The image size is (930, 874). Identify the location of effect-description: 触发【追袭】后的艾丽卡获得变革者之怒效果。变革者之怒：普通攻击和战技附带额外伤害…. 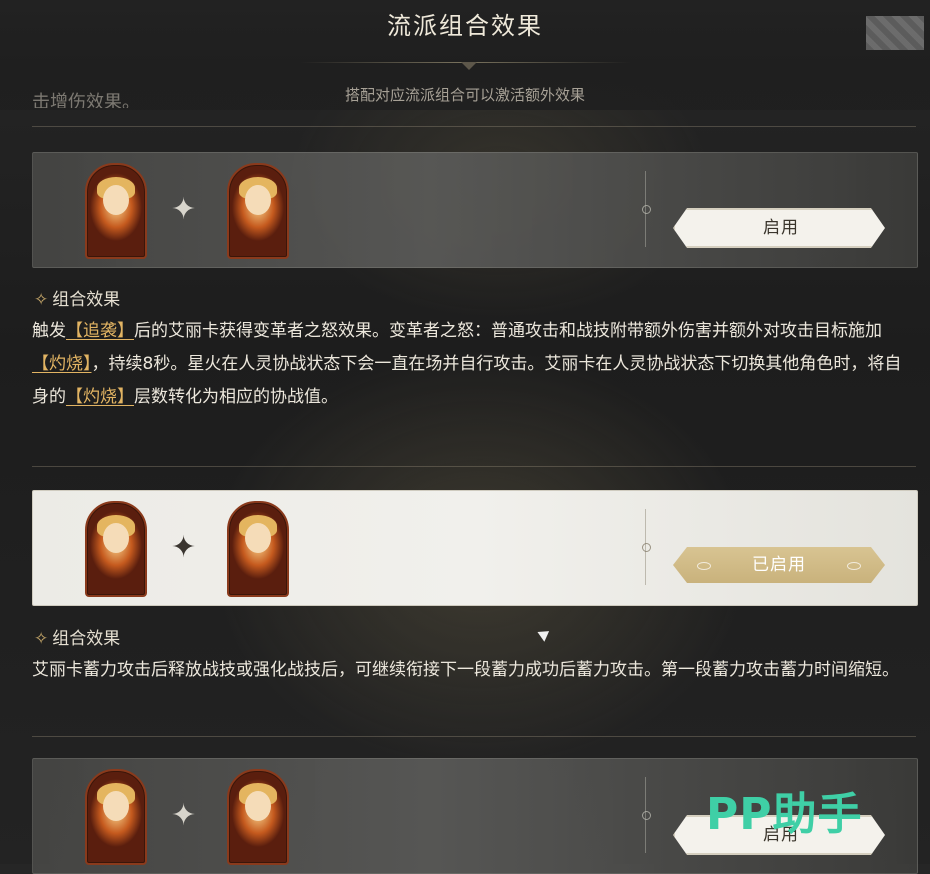
(467, 364).